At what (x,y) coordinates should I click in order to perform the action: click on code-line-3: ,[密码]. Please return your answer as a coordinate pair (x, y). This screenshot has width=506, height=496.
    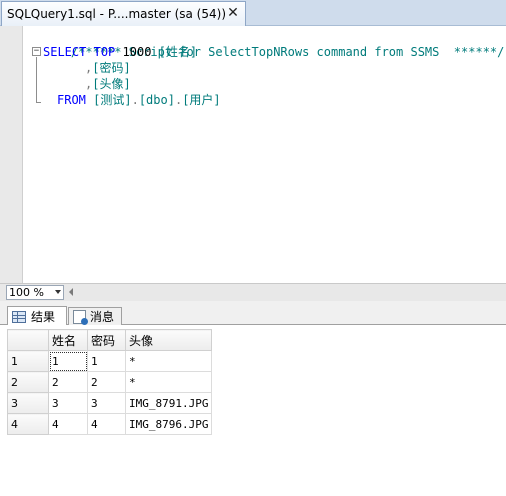
    Looking at the image, I should click on (108, 68).